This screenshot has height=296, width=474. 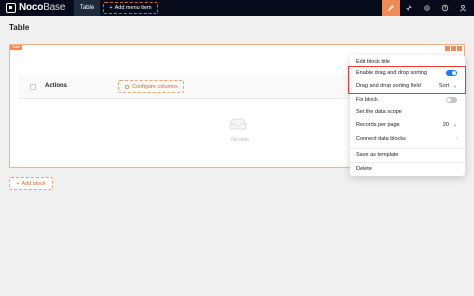 I want to click on menu-item-set-data-scope: Set the data scope, so click(x=407, y=112).